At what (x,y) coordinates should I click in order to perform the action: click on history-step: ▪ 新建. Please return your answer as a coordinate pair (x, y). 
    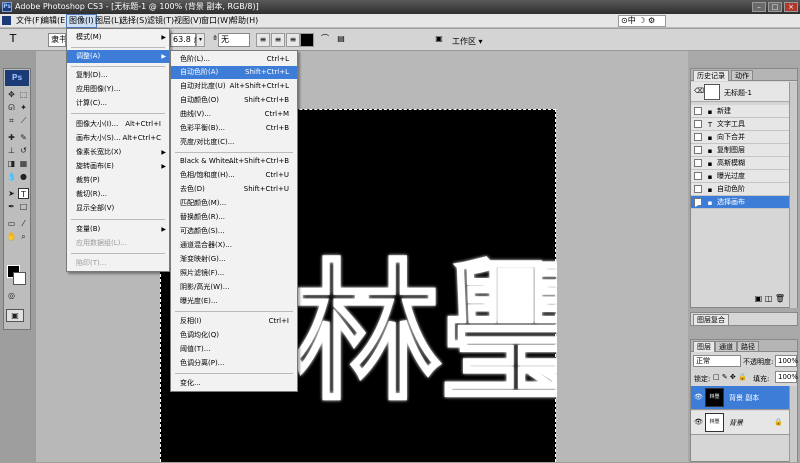
    Looking at the image, I should click on (740, 111).